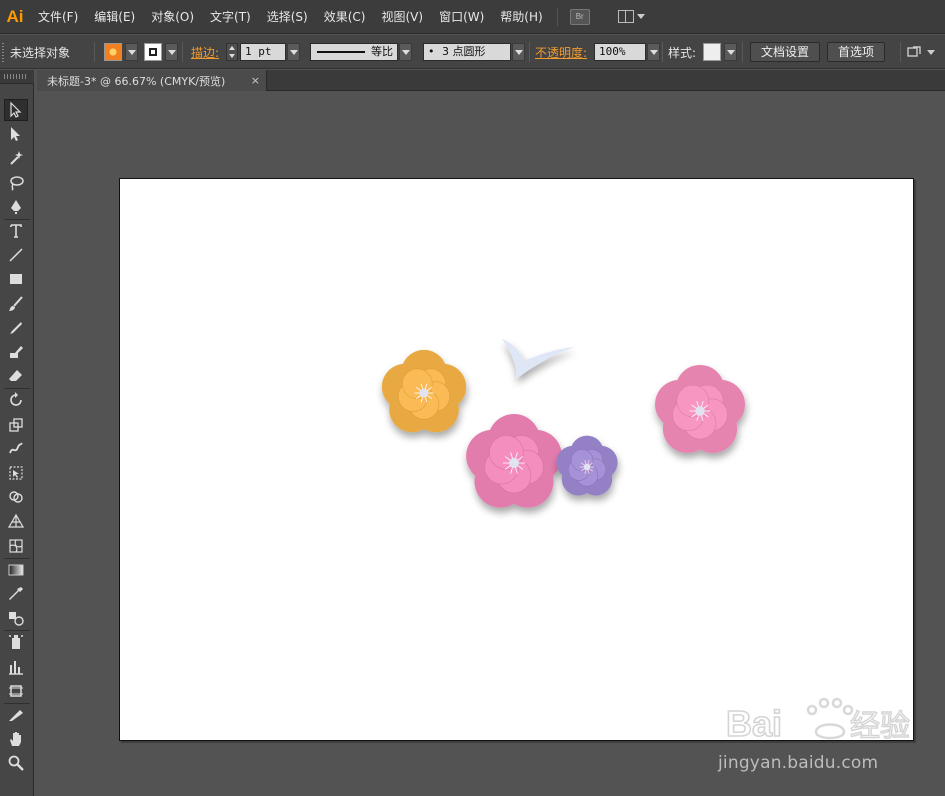 This screenshot has height=796, width=945. I want to click on stroke-weight-field: 1 pt, so click(263, 52).